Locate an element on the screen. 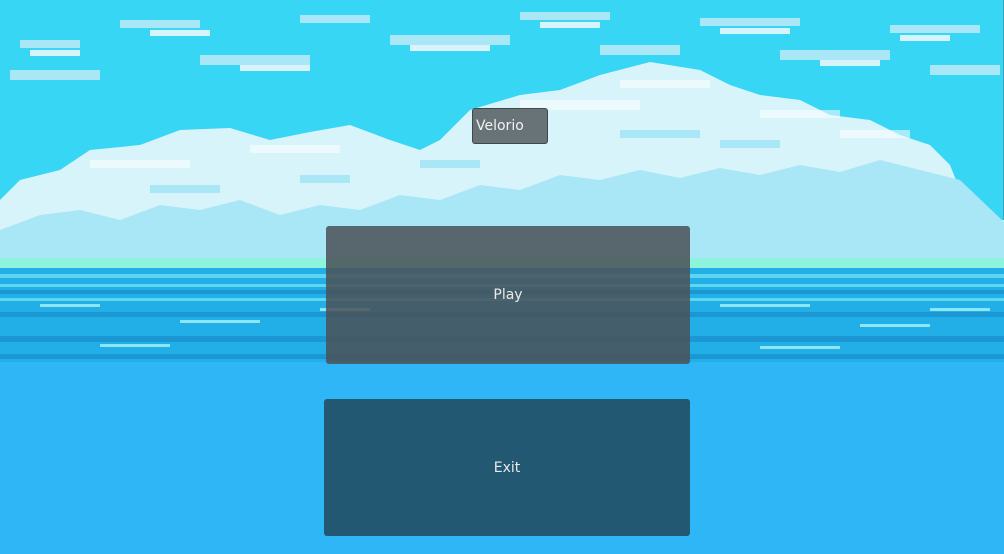 Image resolution: width=1004 pixels, height=554 pixels. play-button-label: Play is located at coordinates (508, 295).